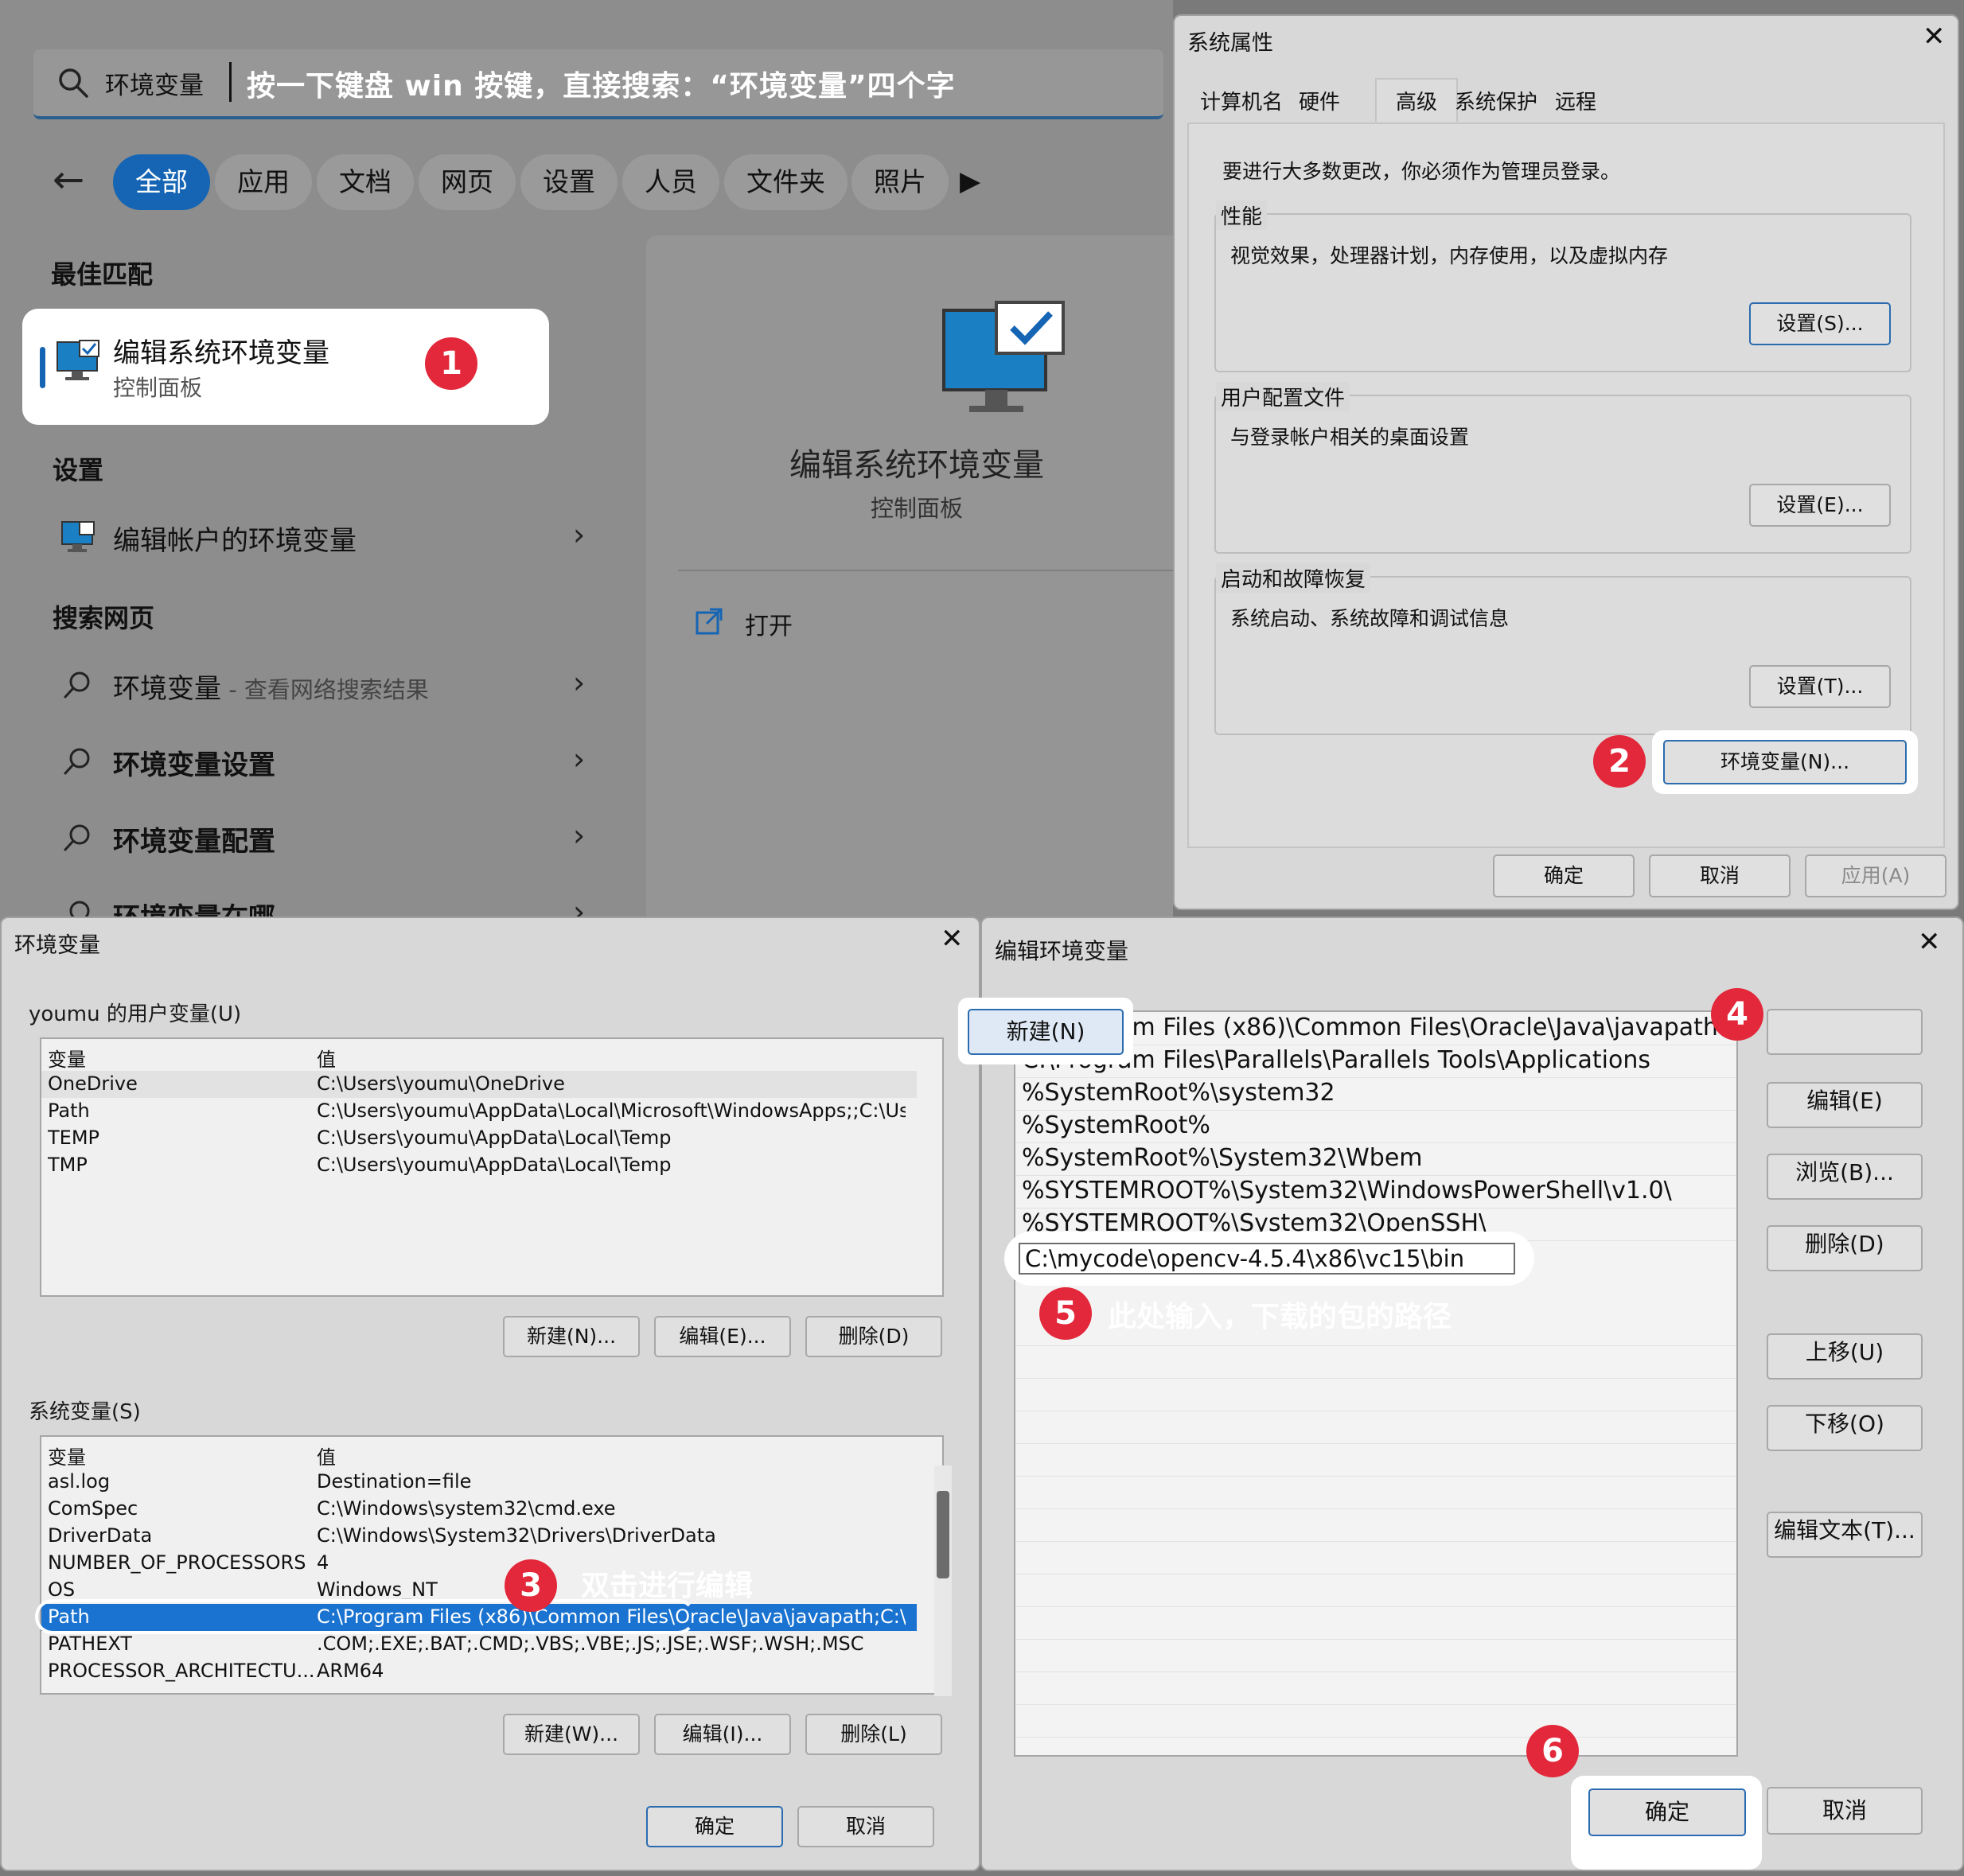 The image size is (1964, 1876). Describe the element at coordinates (1845, 1105) in the screenshot. I see `edit-entry-button: 编辑(E)` at that location.